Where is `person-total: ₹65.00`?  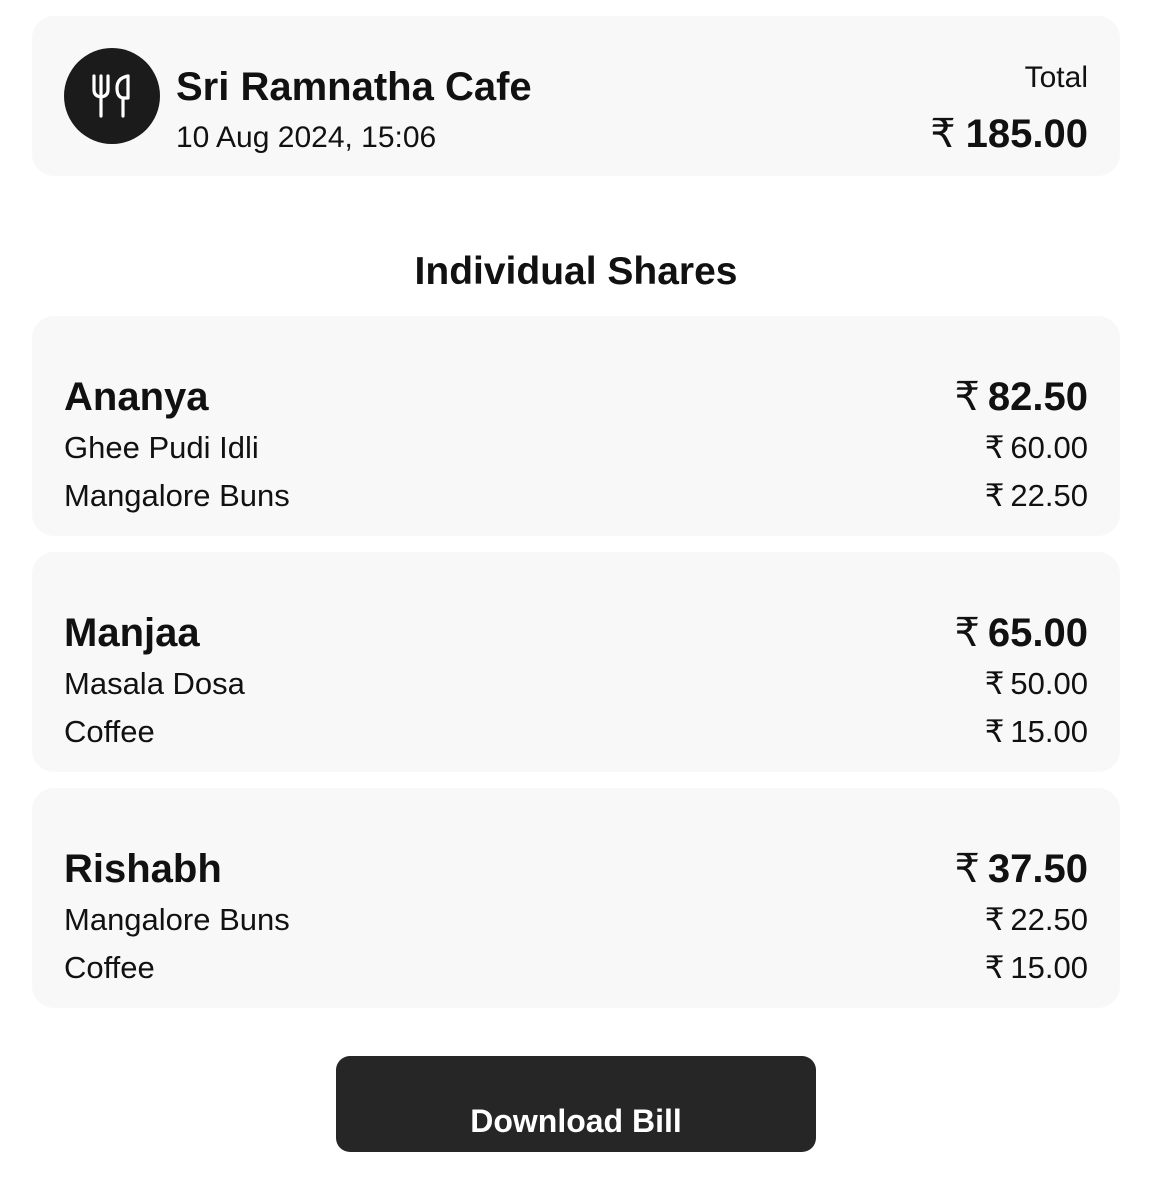
person-total: ₹65.00 is located at coordinates (1021, 633).